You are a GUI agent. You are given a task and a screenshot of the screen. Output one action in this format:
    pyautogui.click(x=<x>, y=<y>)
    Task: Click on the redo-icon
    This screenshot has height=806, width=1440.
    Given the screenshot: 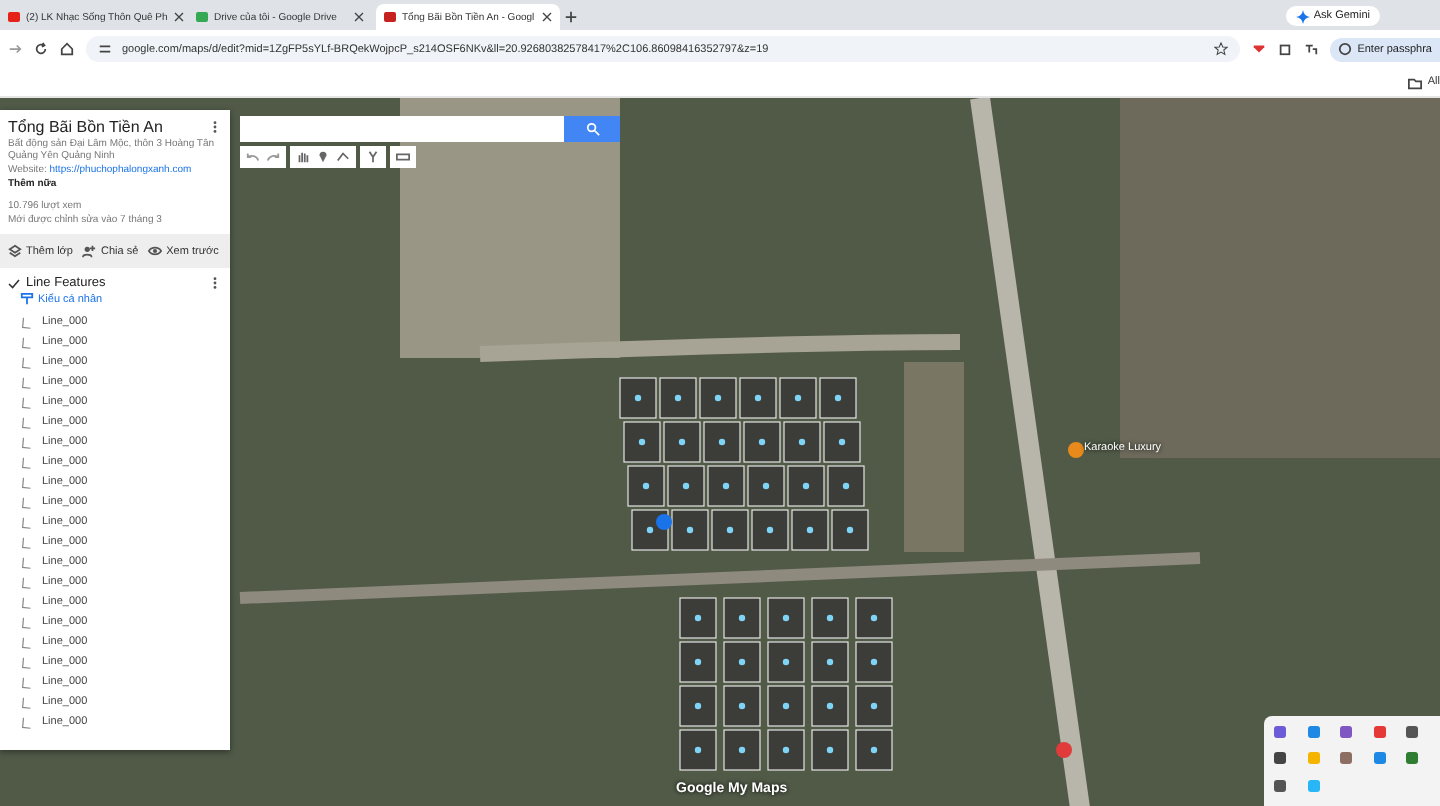 What is the action you would take?
    pyautogui.click(x=273, y=157)
    